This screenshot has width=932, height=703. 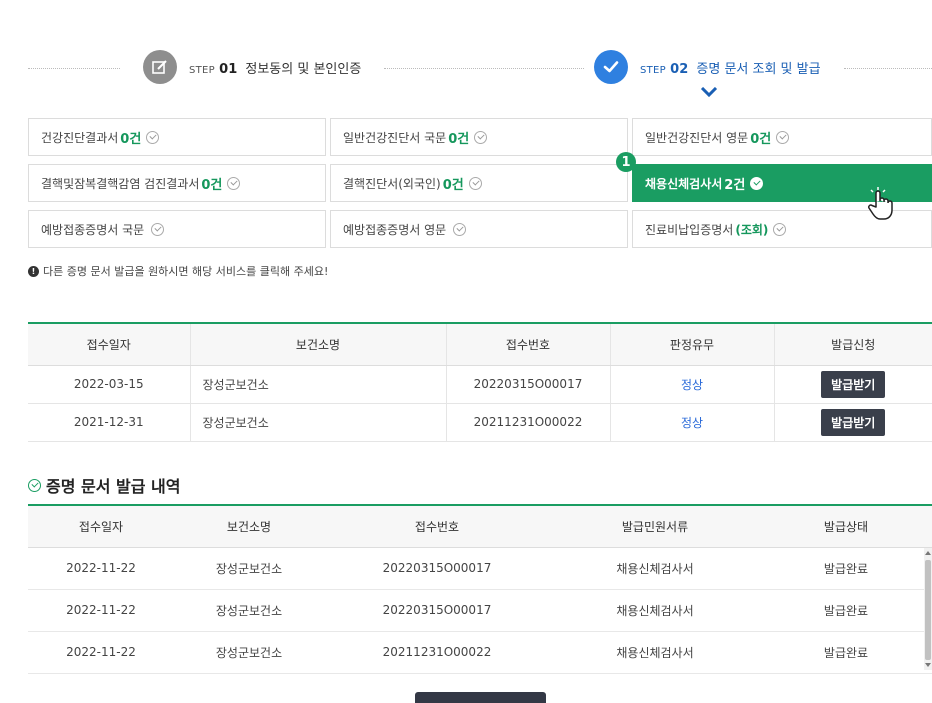 What do you see at coordinates (303, 69) in the screenshot?
I see `step-1-label: 정보동의 및 본인인증` at bounding box center [303, 69].